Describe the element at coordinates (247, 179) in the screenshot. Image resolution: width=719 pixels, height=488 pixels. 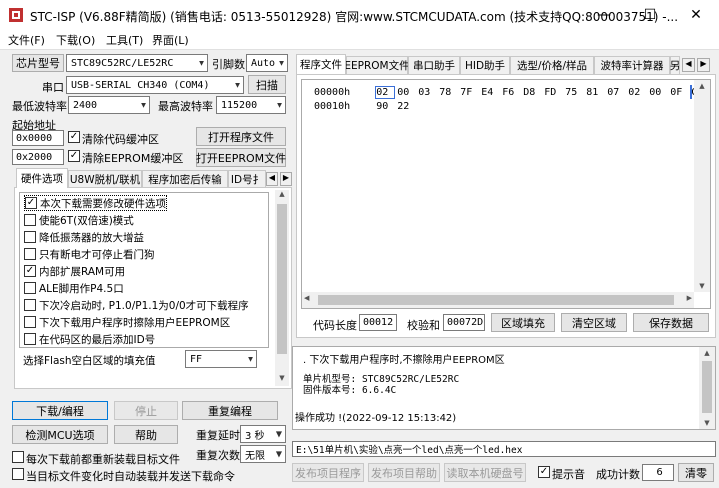
I see `tab-id: ID号扌` at that location.